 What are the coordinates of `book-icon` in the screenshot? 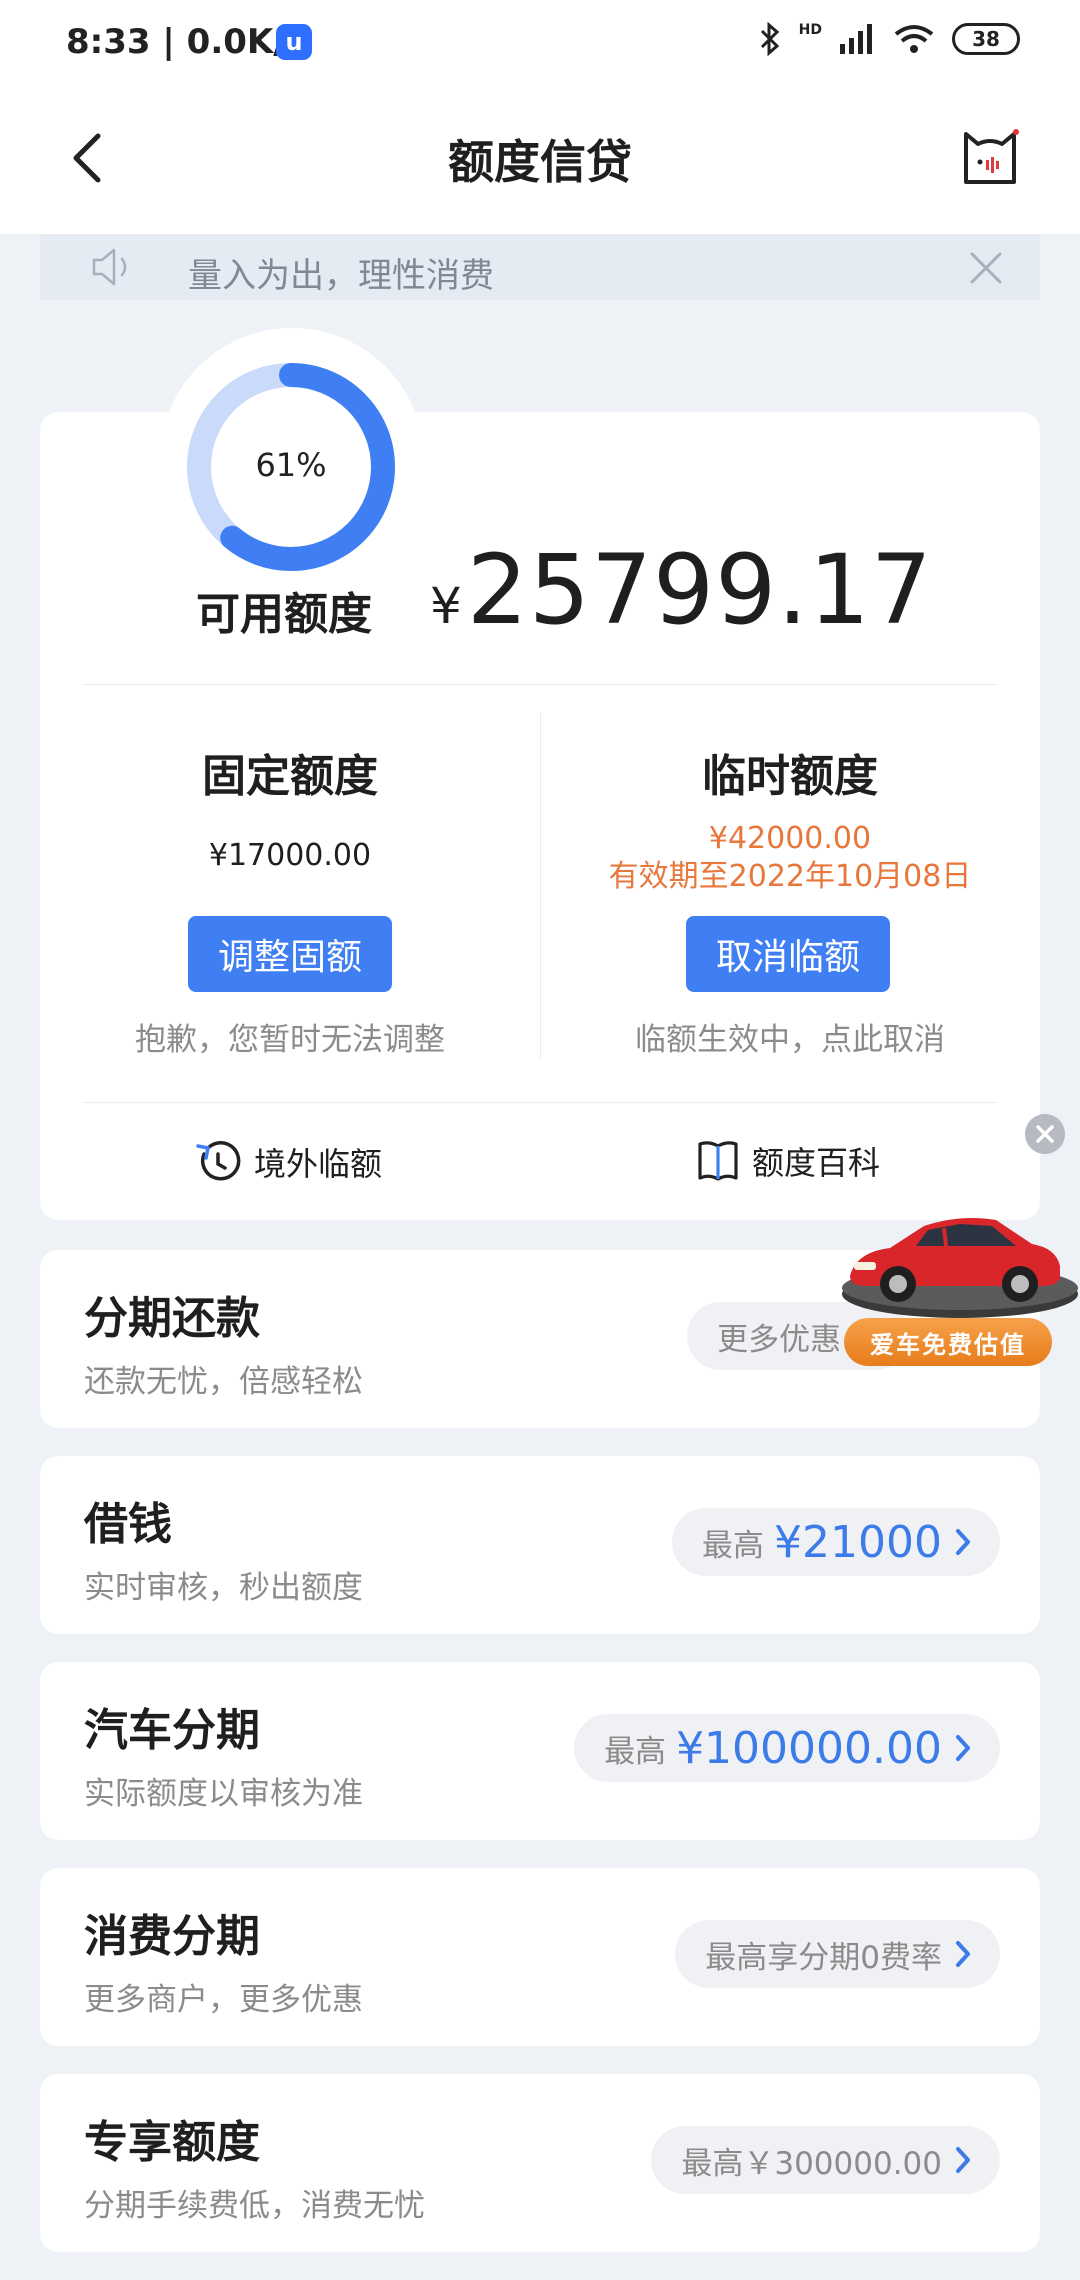 It's located at (718, 1161).